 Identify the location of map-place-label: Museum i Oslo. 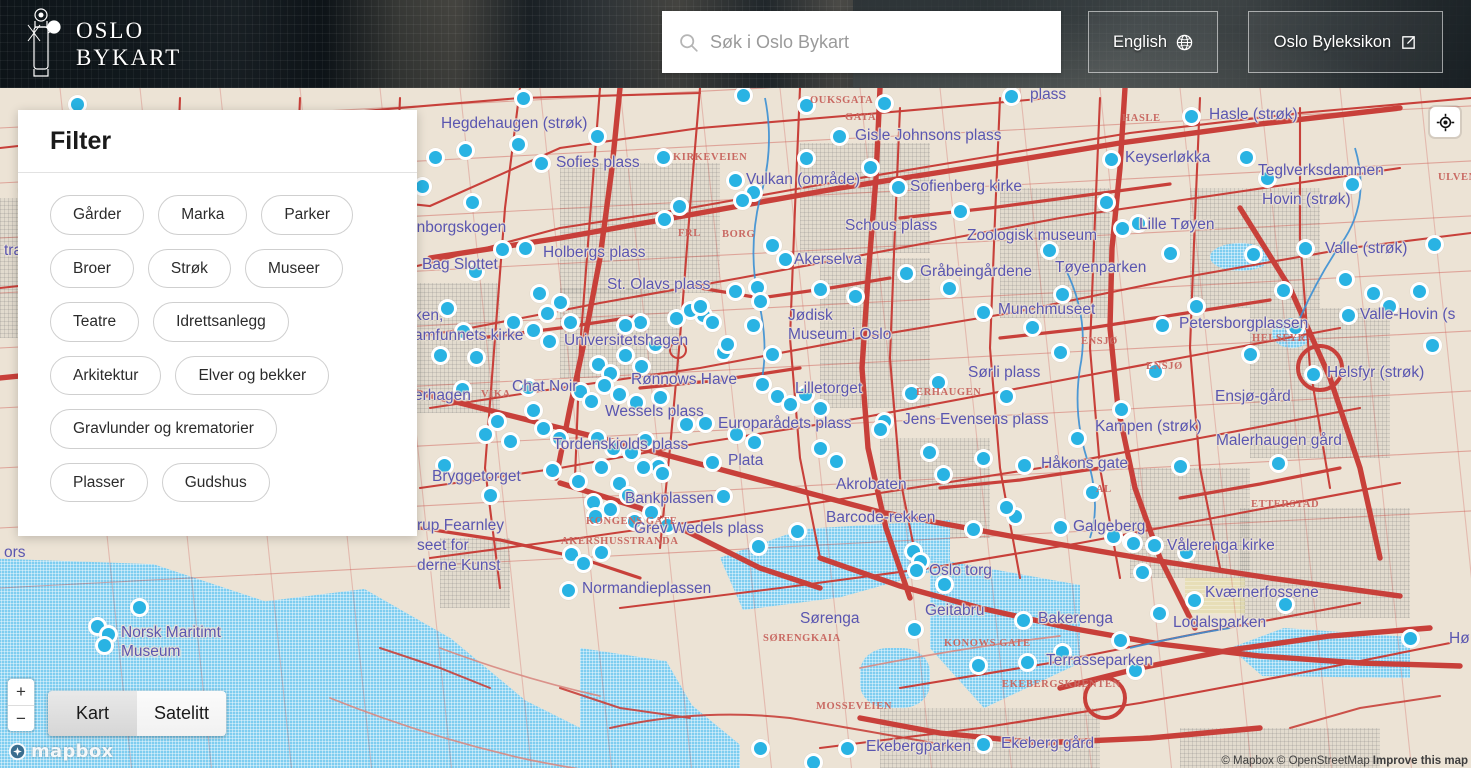
(840, 334).